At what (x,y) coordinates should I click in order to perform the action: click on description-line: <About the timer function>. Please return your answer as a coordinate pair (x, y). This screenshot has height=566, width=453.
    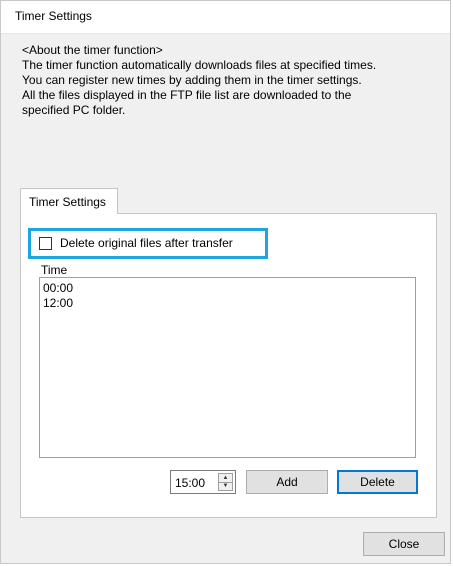
    Looking at the image, I should click on (92, 50).